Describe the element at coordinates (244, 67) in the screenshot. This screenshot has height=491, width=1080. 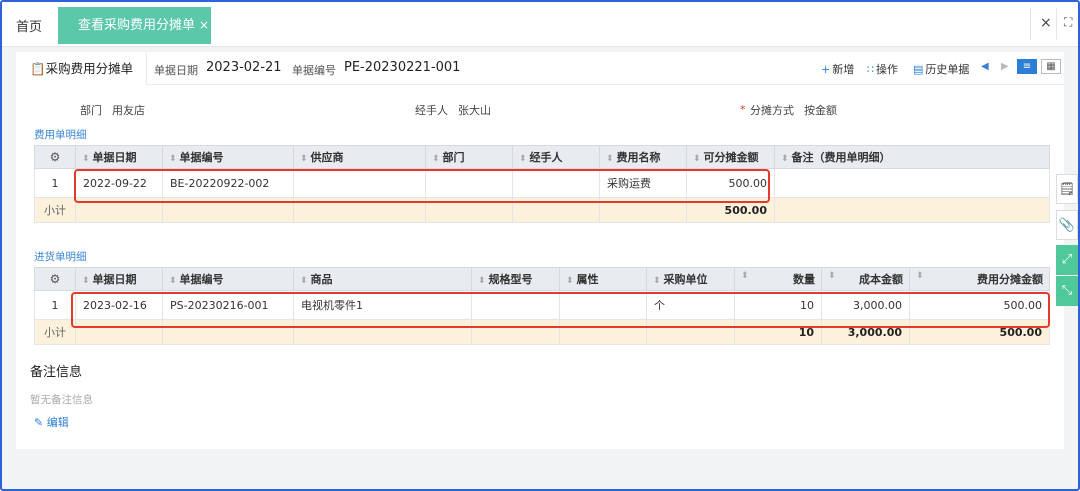
I see `date-value: 2023-02-21` at that location.